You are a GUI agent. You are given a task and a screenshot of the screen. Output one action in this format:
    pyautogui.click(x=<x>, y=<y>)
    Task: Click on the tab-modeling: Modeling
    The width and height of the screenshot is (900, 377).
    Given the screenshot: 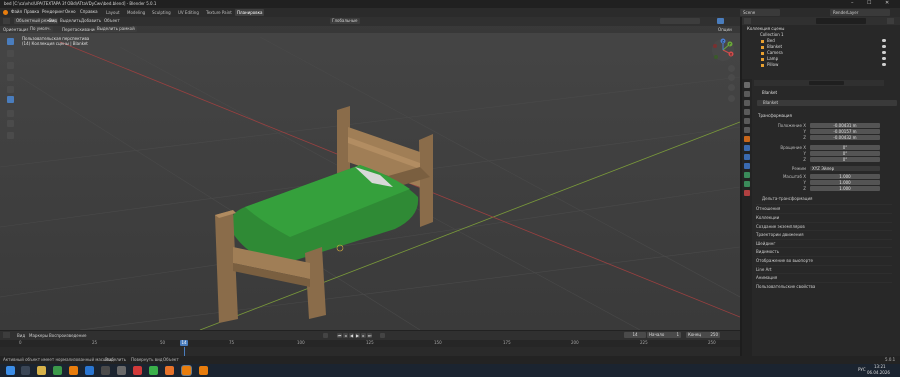 What is the action you would take?
    pyautogui.click(x=136, y=12)
    